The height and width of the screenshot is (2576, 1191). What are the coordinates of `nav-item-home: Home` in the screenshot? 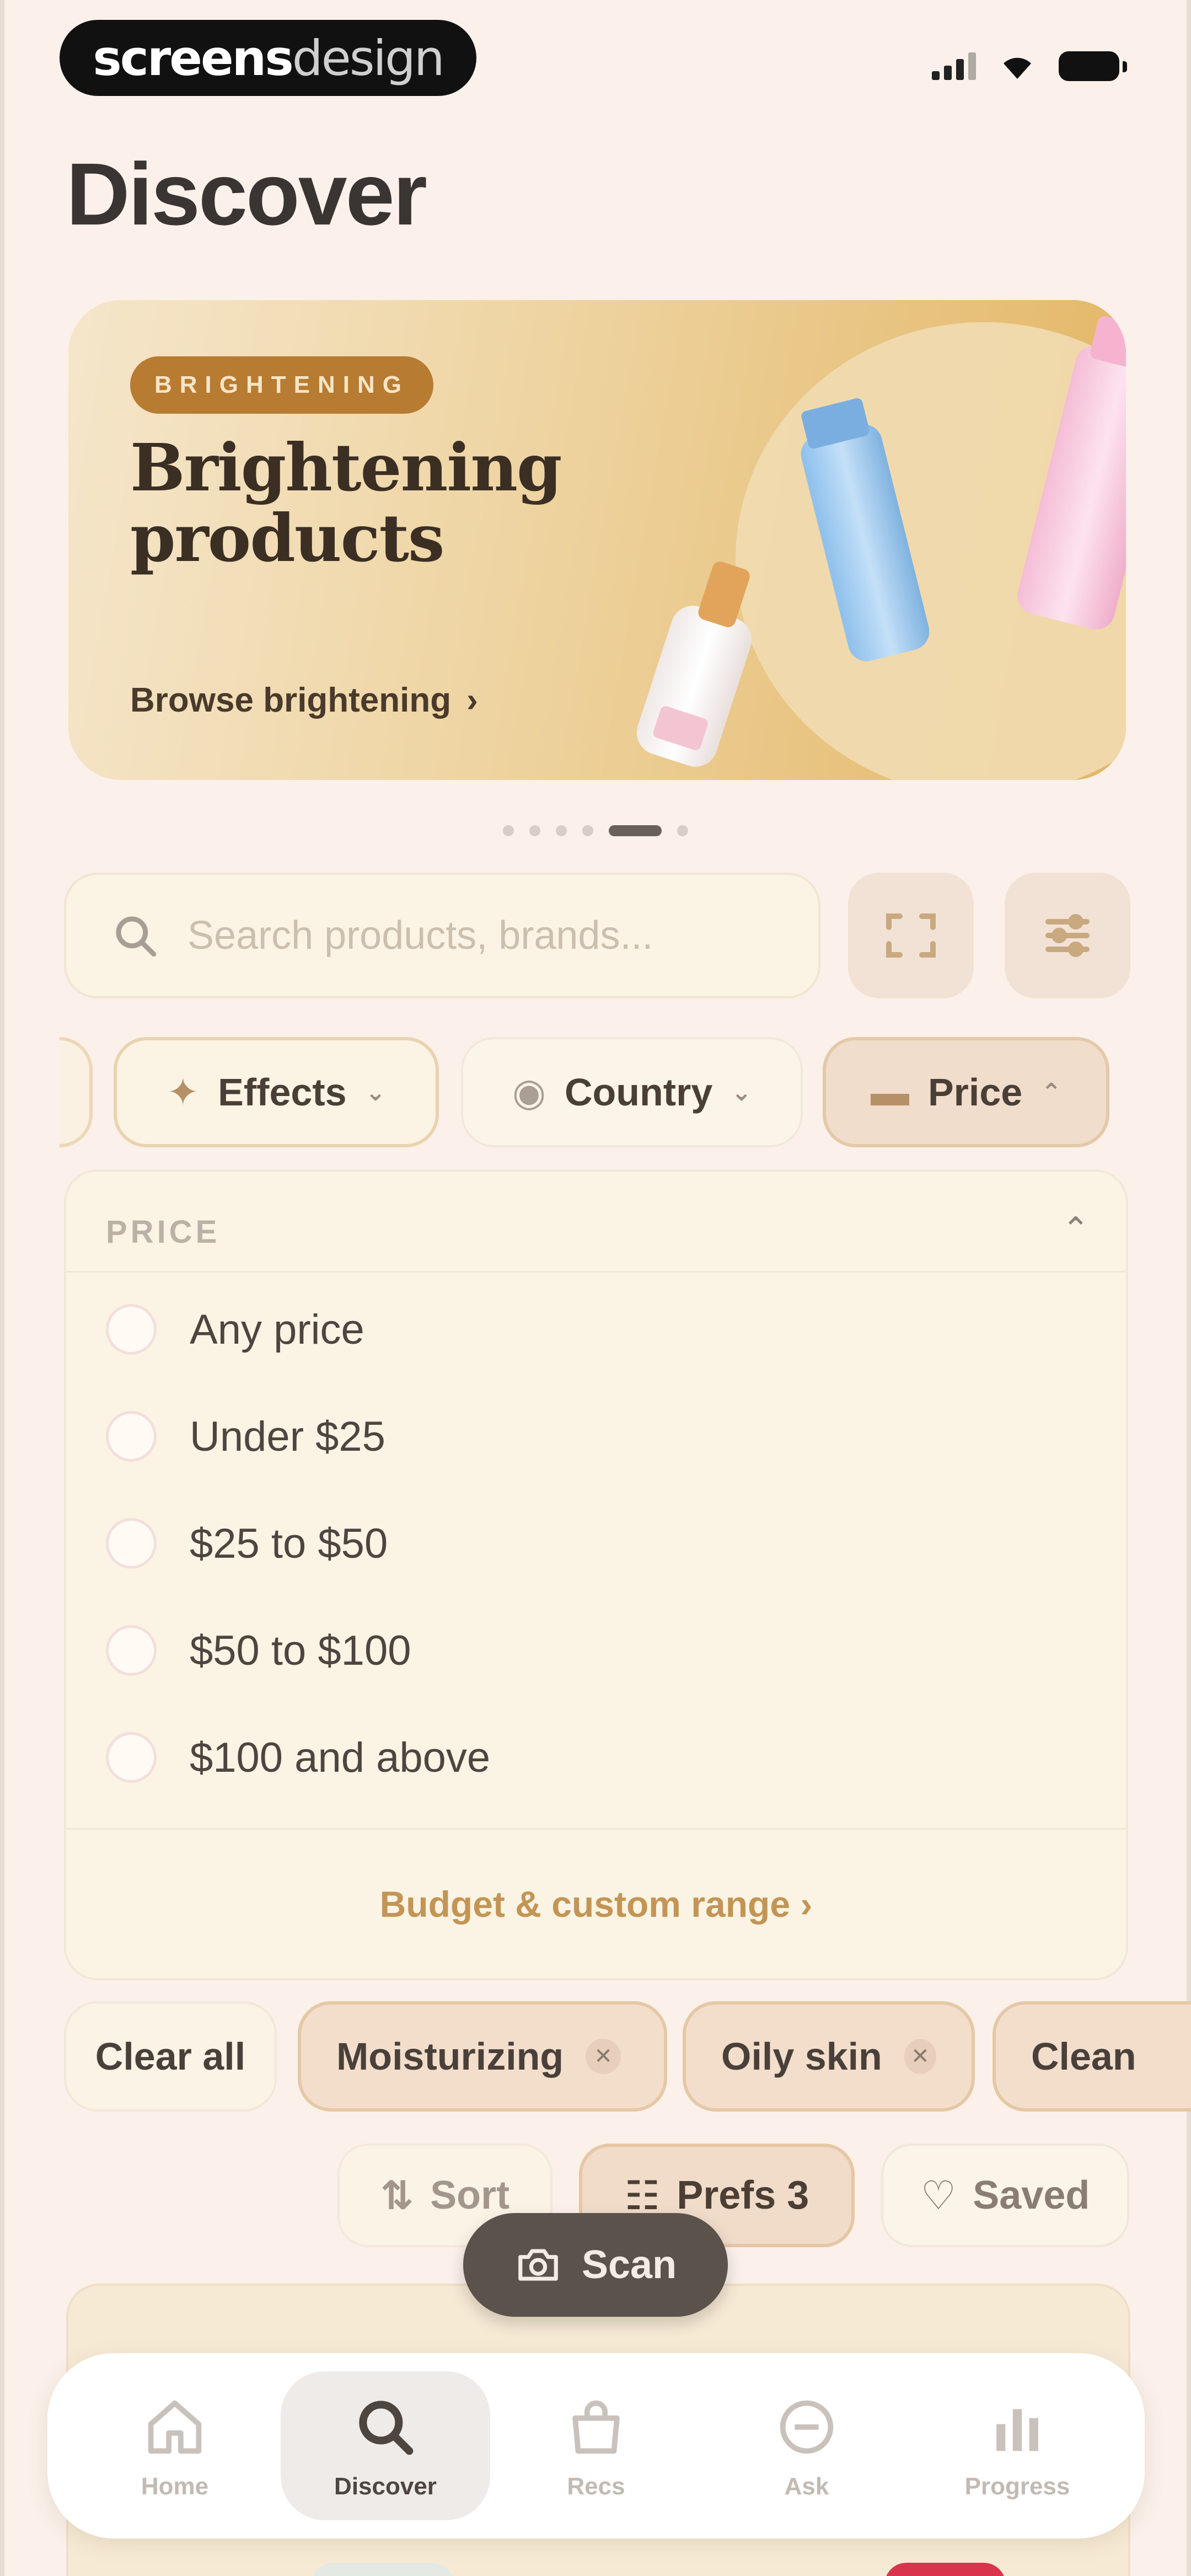 It's located at (175, 2445).